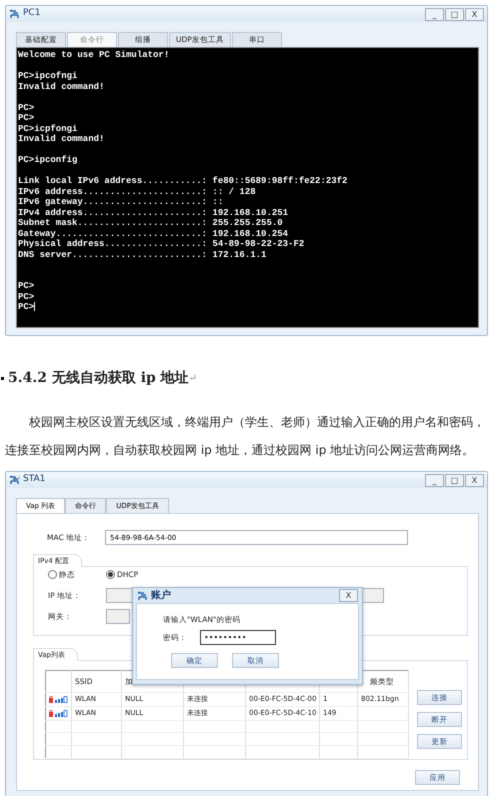 The height and width of the screenshot is (796, 494). Describe the element at coordinates (161, 595) in the screenshot. I see `dialog-title: 账户` at that location.